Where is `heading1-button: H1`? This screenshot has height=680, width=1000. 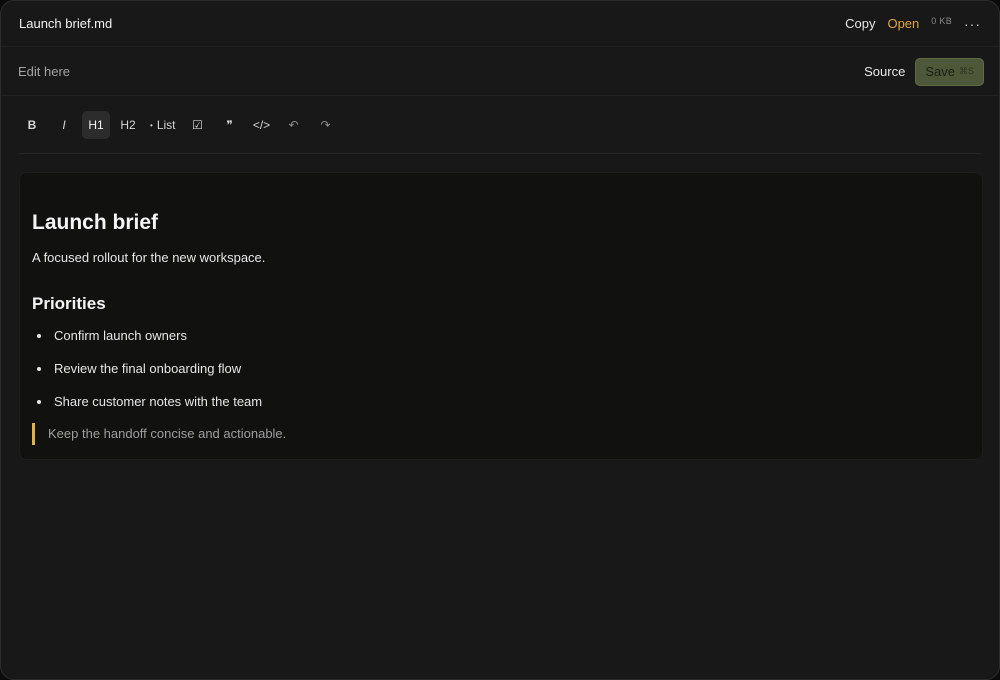
heading1-button: H1 is located at coordinates (96, 125).